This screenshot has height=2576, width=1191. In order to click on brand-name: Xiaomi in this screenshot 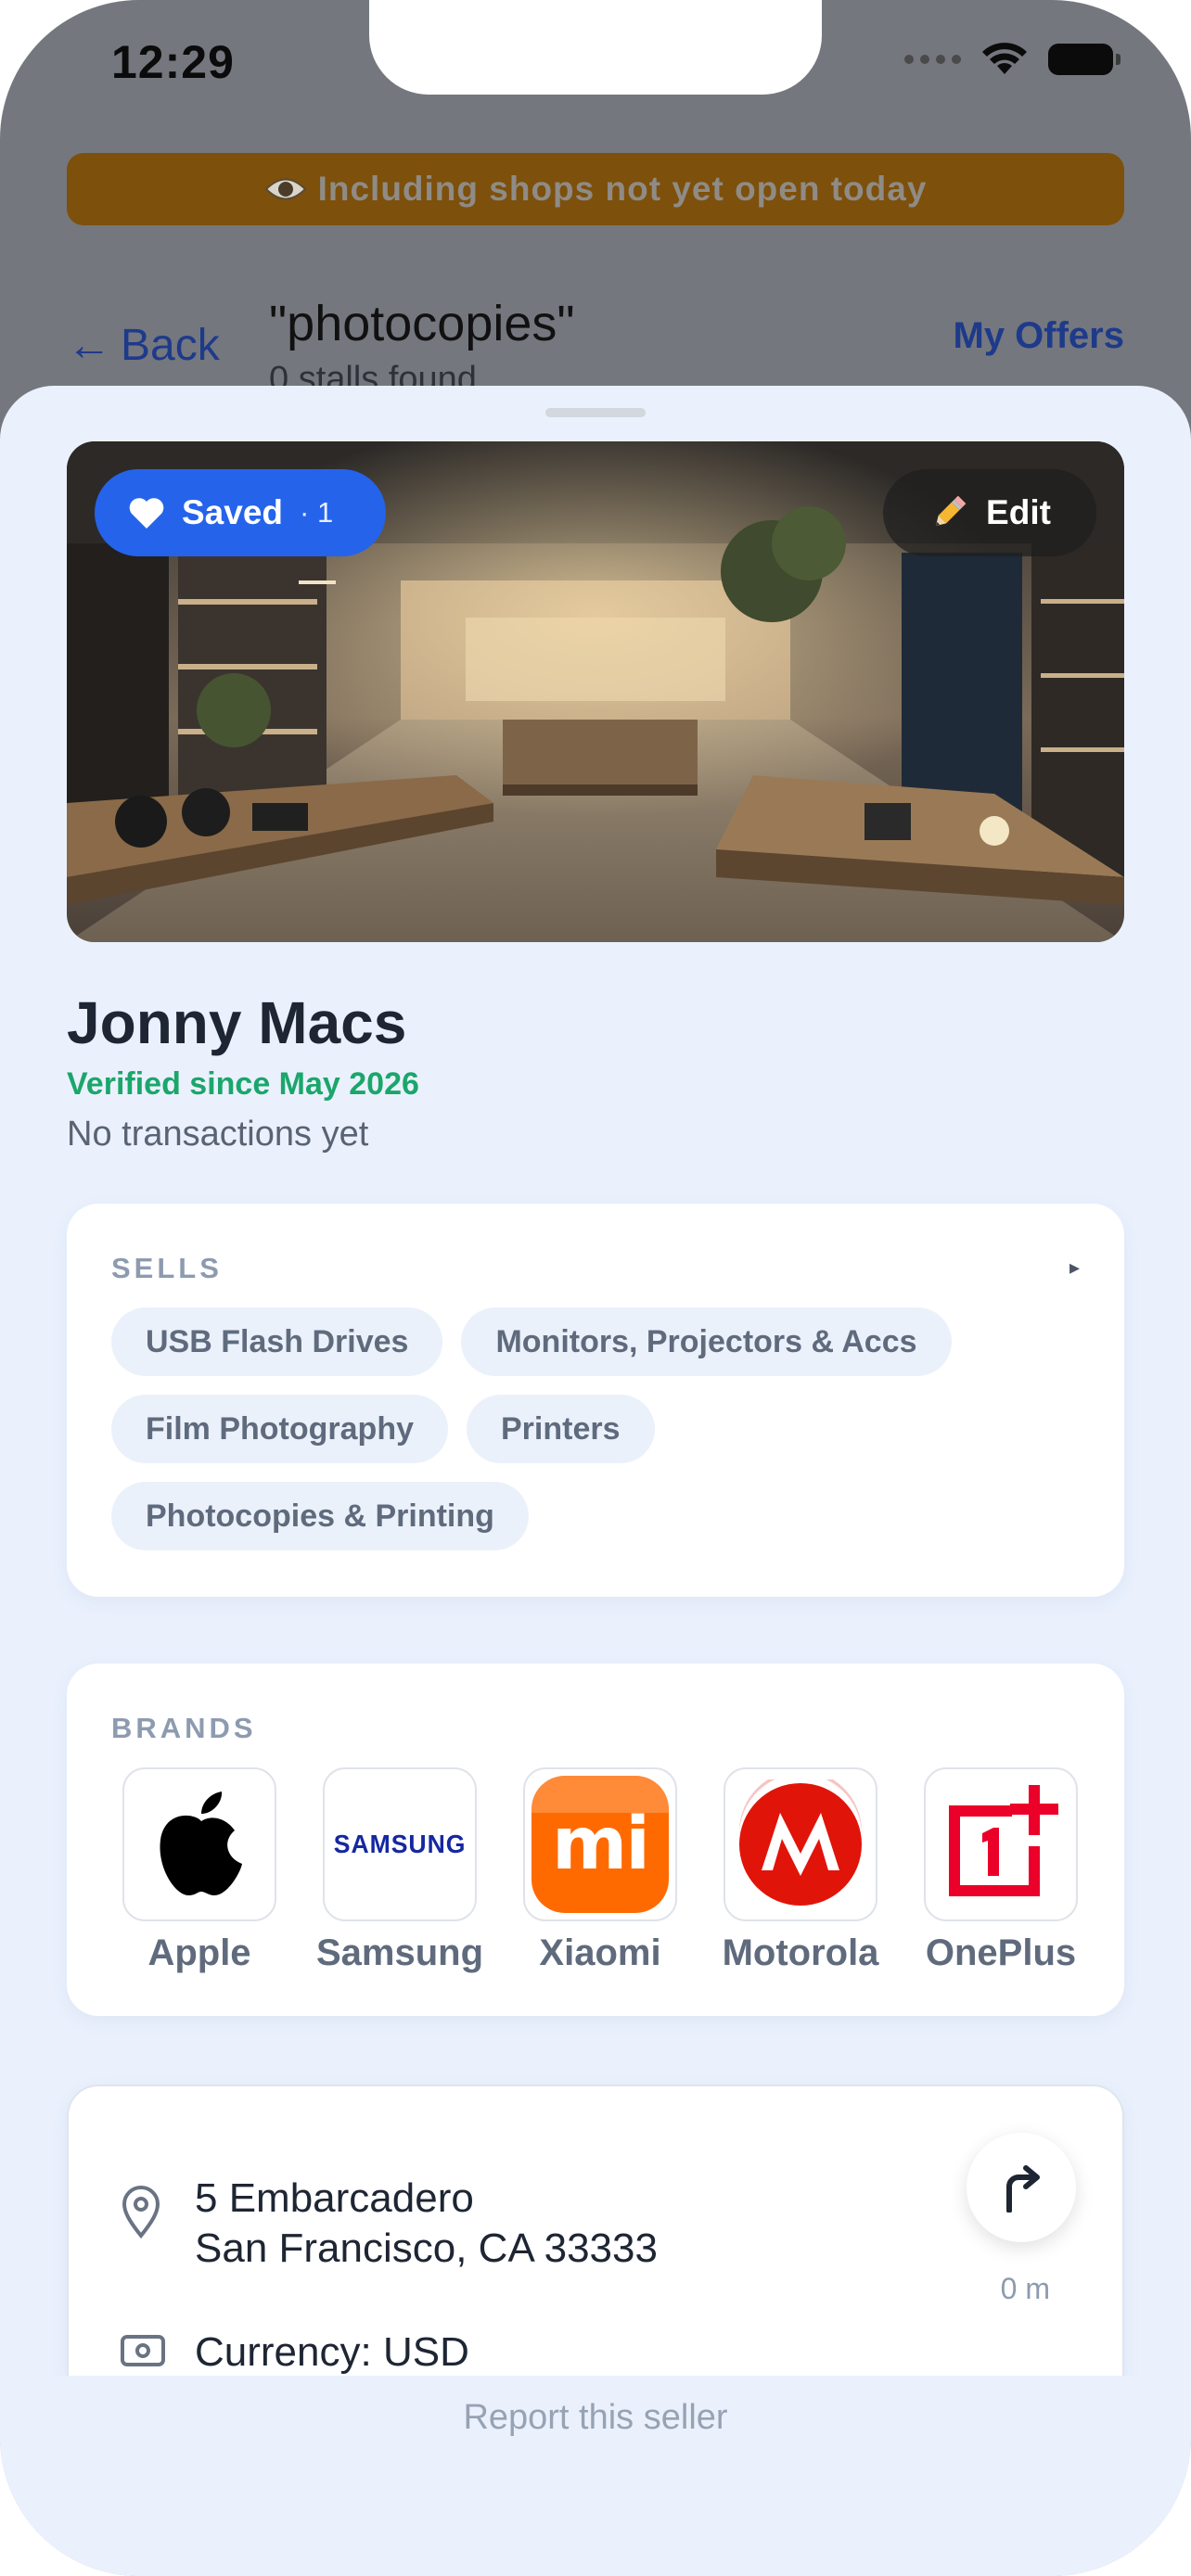, I will do `click(600, 1953)`.